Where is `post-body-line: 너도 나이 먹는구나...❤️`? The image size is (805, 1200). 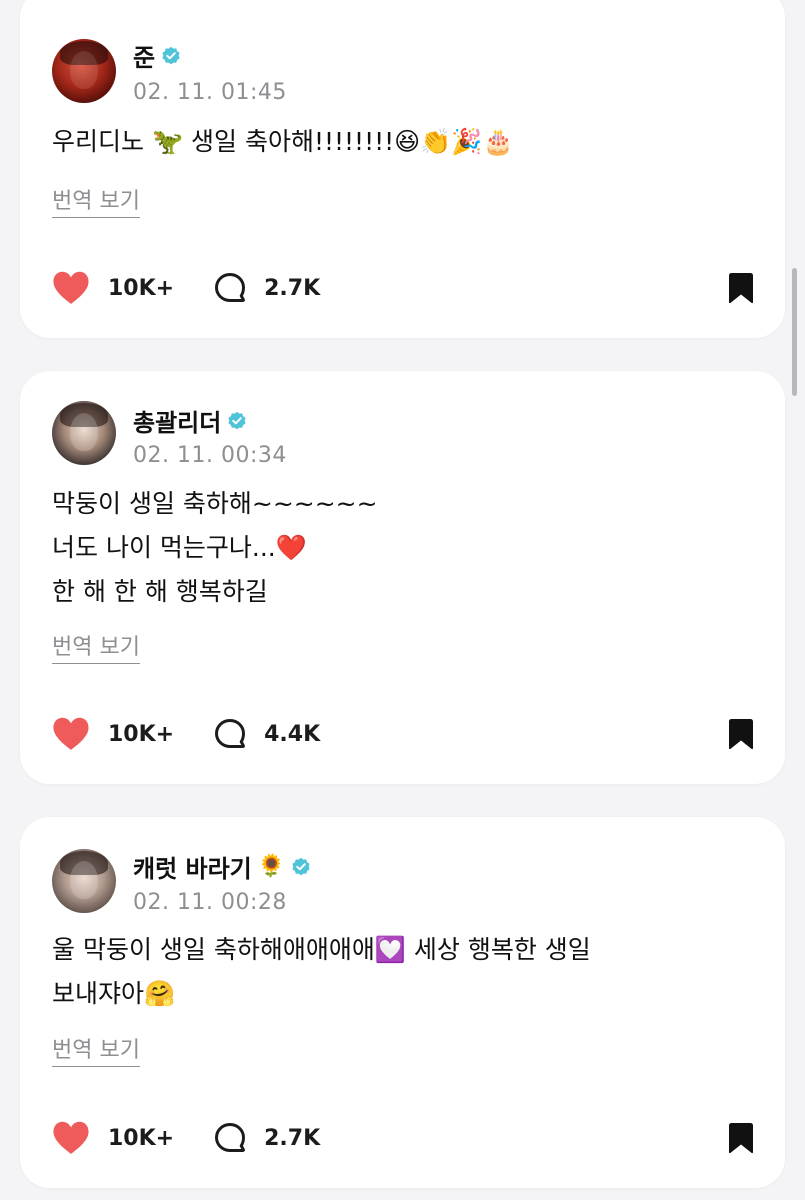
post-body-line: 너도 나이 먹는구나...❤️ is located at coordinates (179, 547).